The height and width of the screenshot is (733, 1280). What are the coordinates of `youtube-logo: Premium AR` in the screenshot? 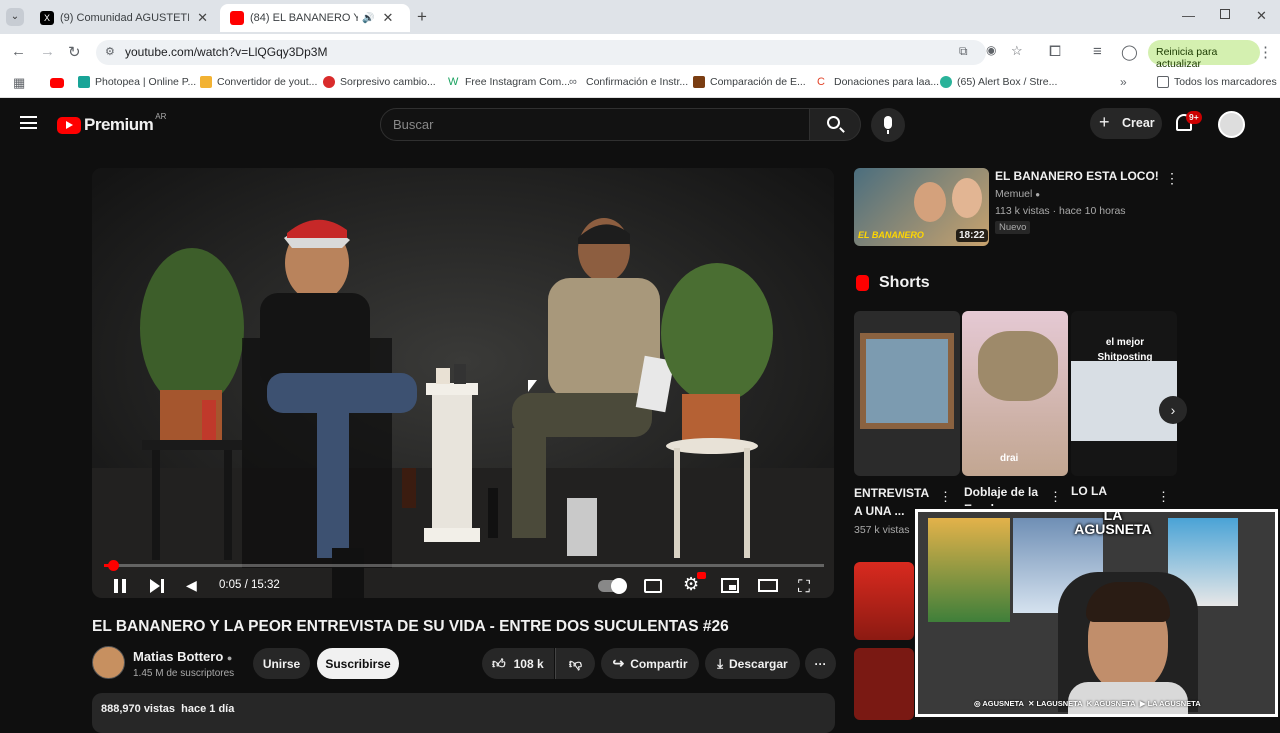 It's located at (111, 123).